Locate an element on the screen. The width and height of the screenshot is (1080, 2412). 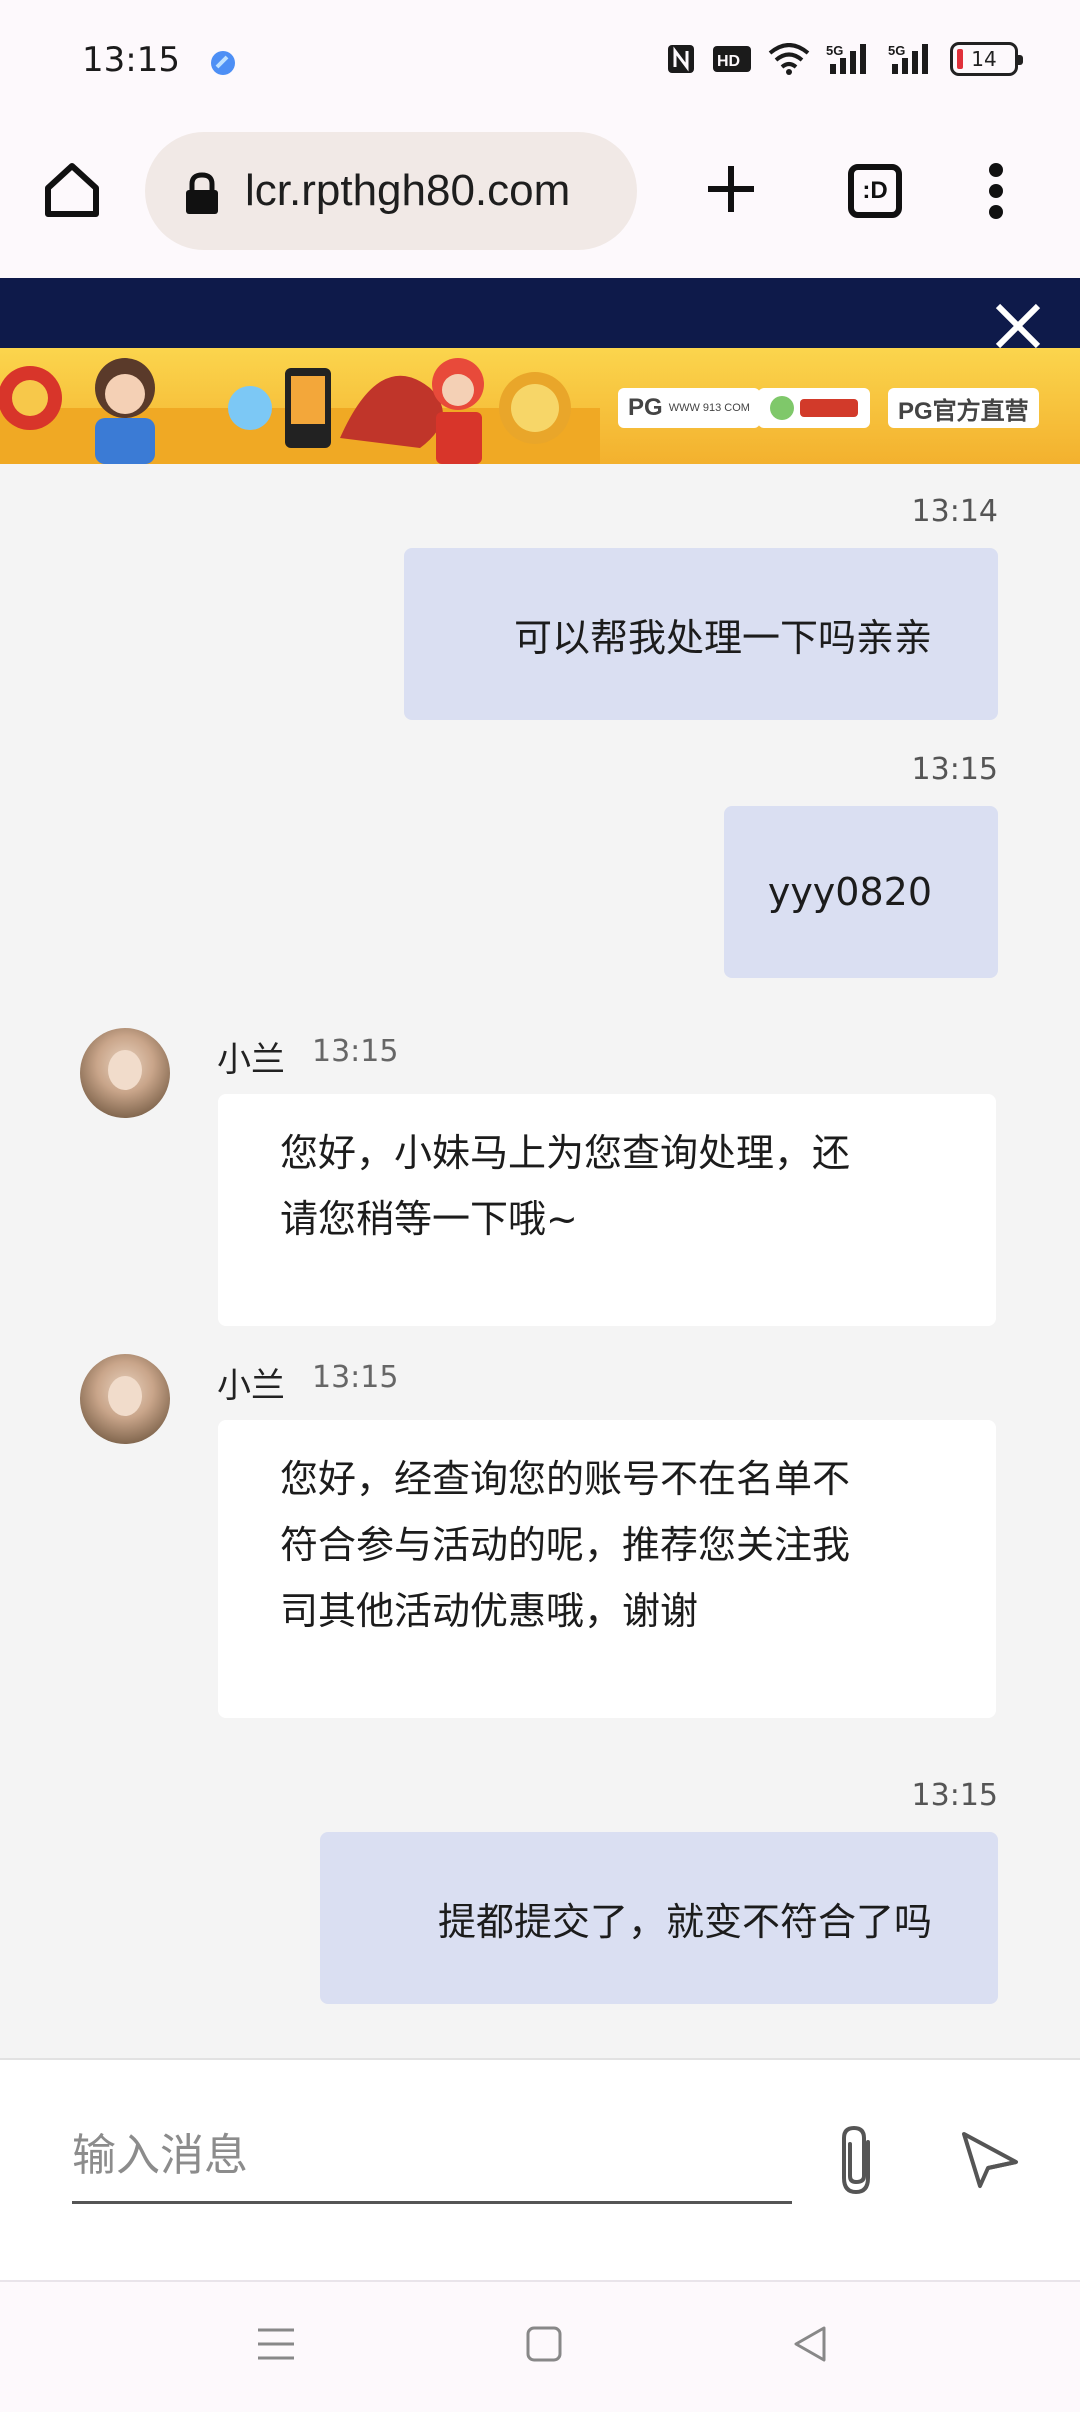
menu-icon is located at coordinates (276, 2344).